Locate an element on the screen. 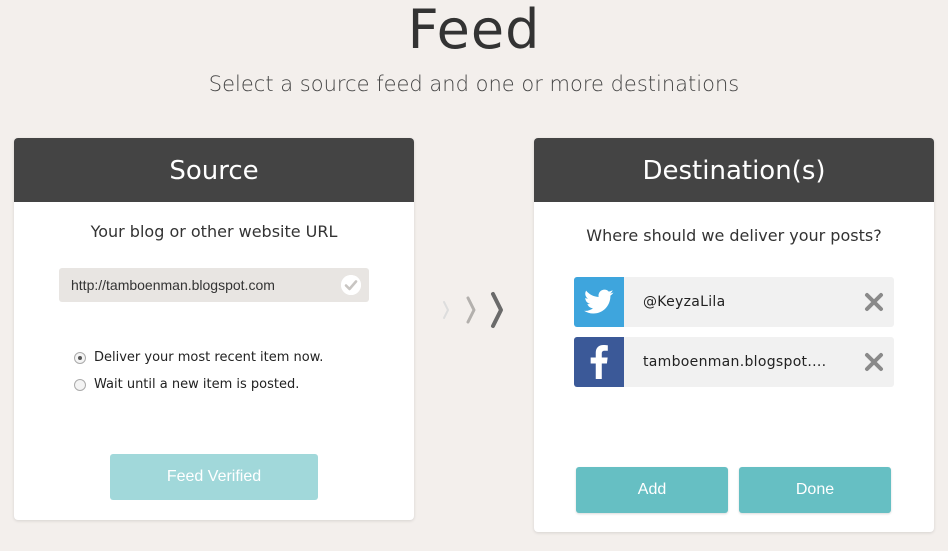  option-deliver-now: Deliver your most recent item now. is located at coordinates (198, 357).